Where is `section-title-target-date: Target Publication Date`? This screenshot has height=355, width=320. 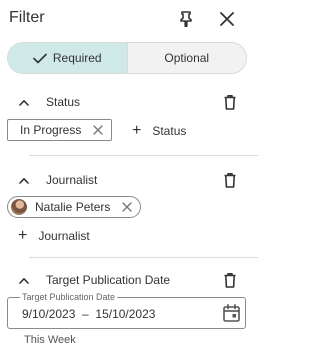
section-title-target-date: Target Publication Date is located at coordinates (108, 280).